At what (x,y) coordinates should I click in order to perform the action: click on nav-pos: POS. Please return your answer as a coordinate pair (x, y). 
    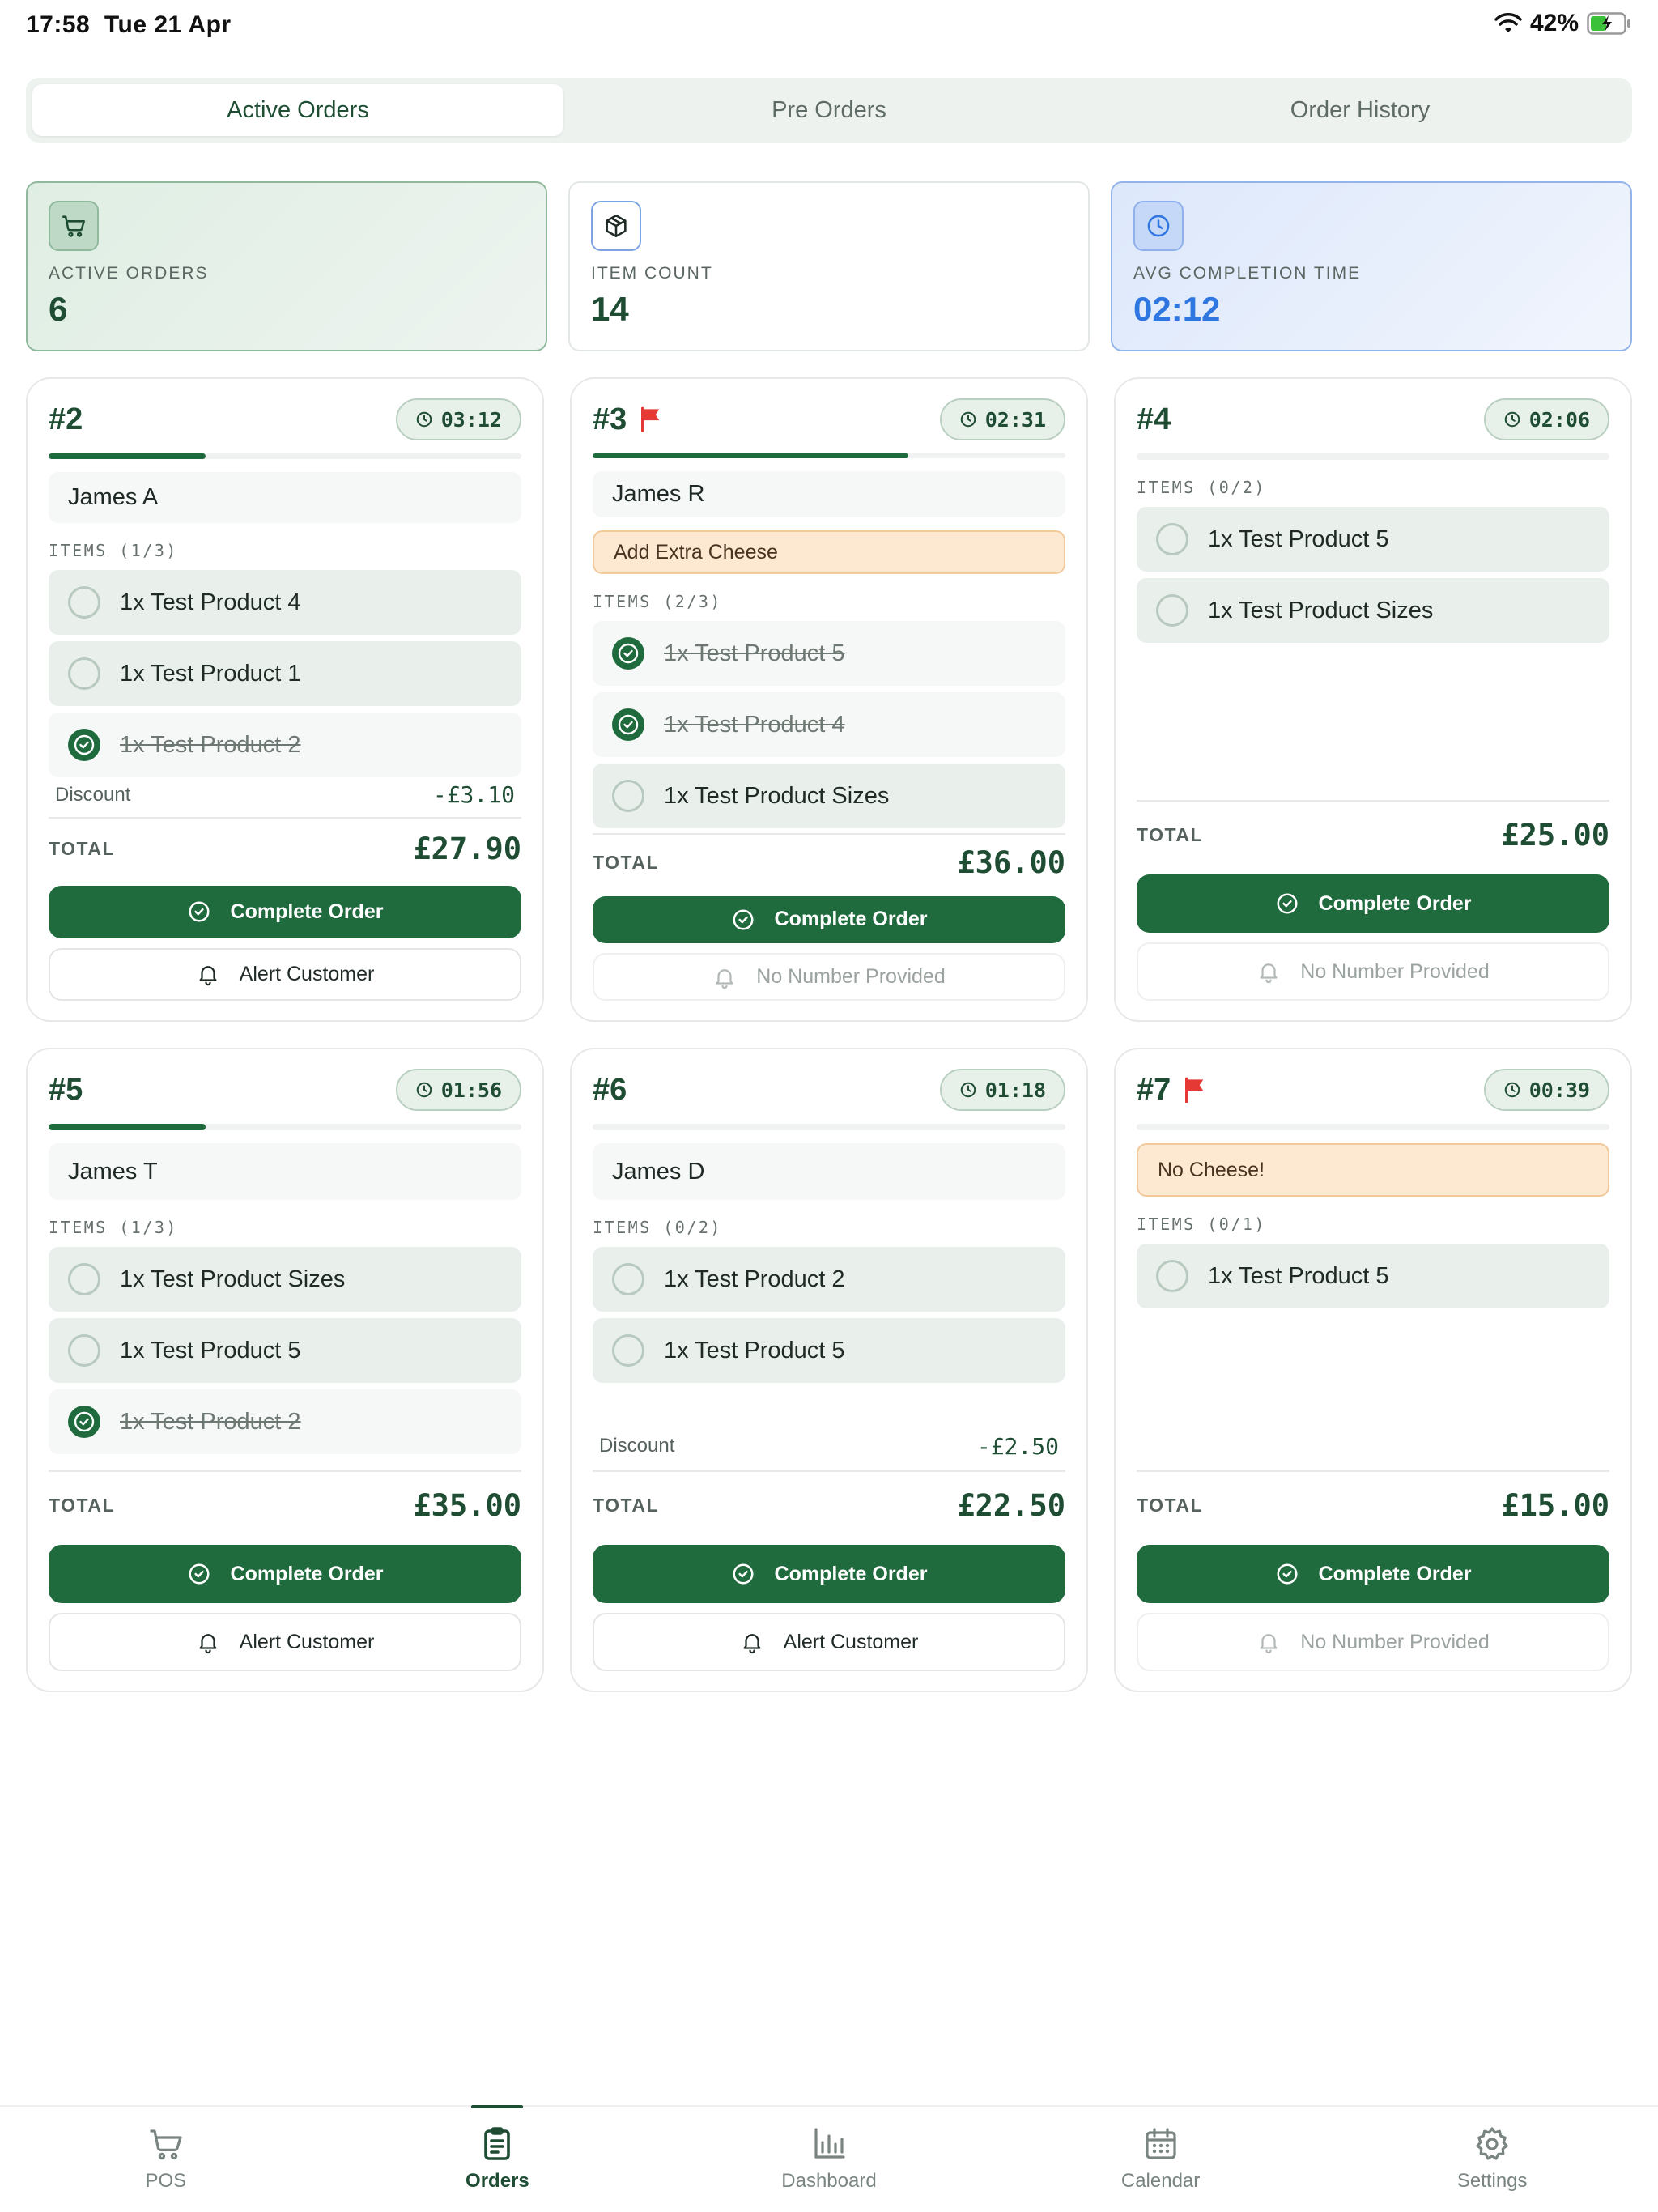
    Looking at the image, I should click on (166, 2160).